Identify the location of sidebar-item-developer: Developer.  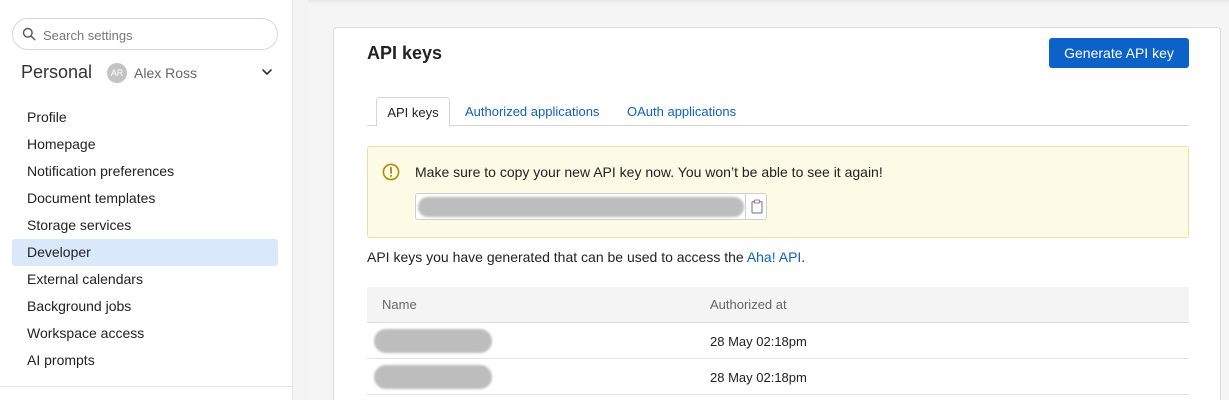
(145, 252).